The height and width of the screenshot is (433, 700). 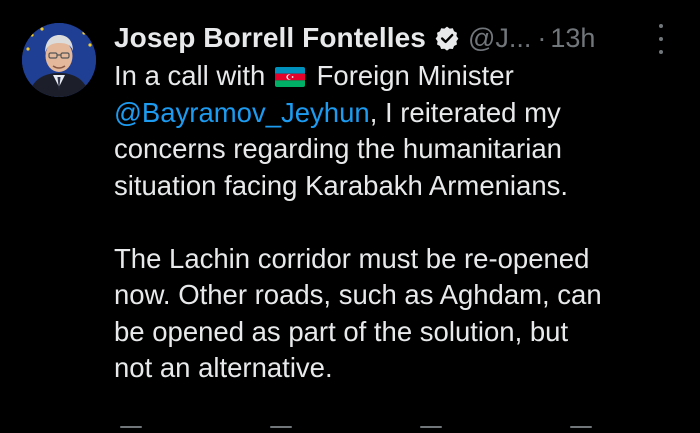 What do you see at coordinates (358, 294) in the screenshot?
I see `text-line: now. Other roads, such as Aghdam, can` at bounding box center [358, 294].